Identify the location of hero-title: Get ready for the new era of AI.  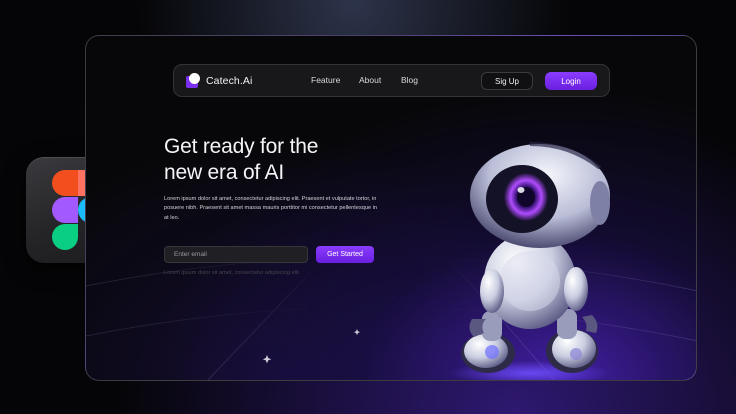
(274, 160).